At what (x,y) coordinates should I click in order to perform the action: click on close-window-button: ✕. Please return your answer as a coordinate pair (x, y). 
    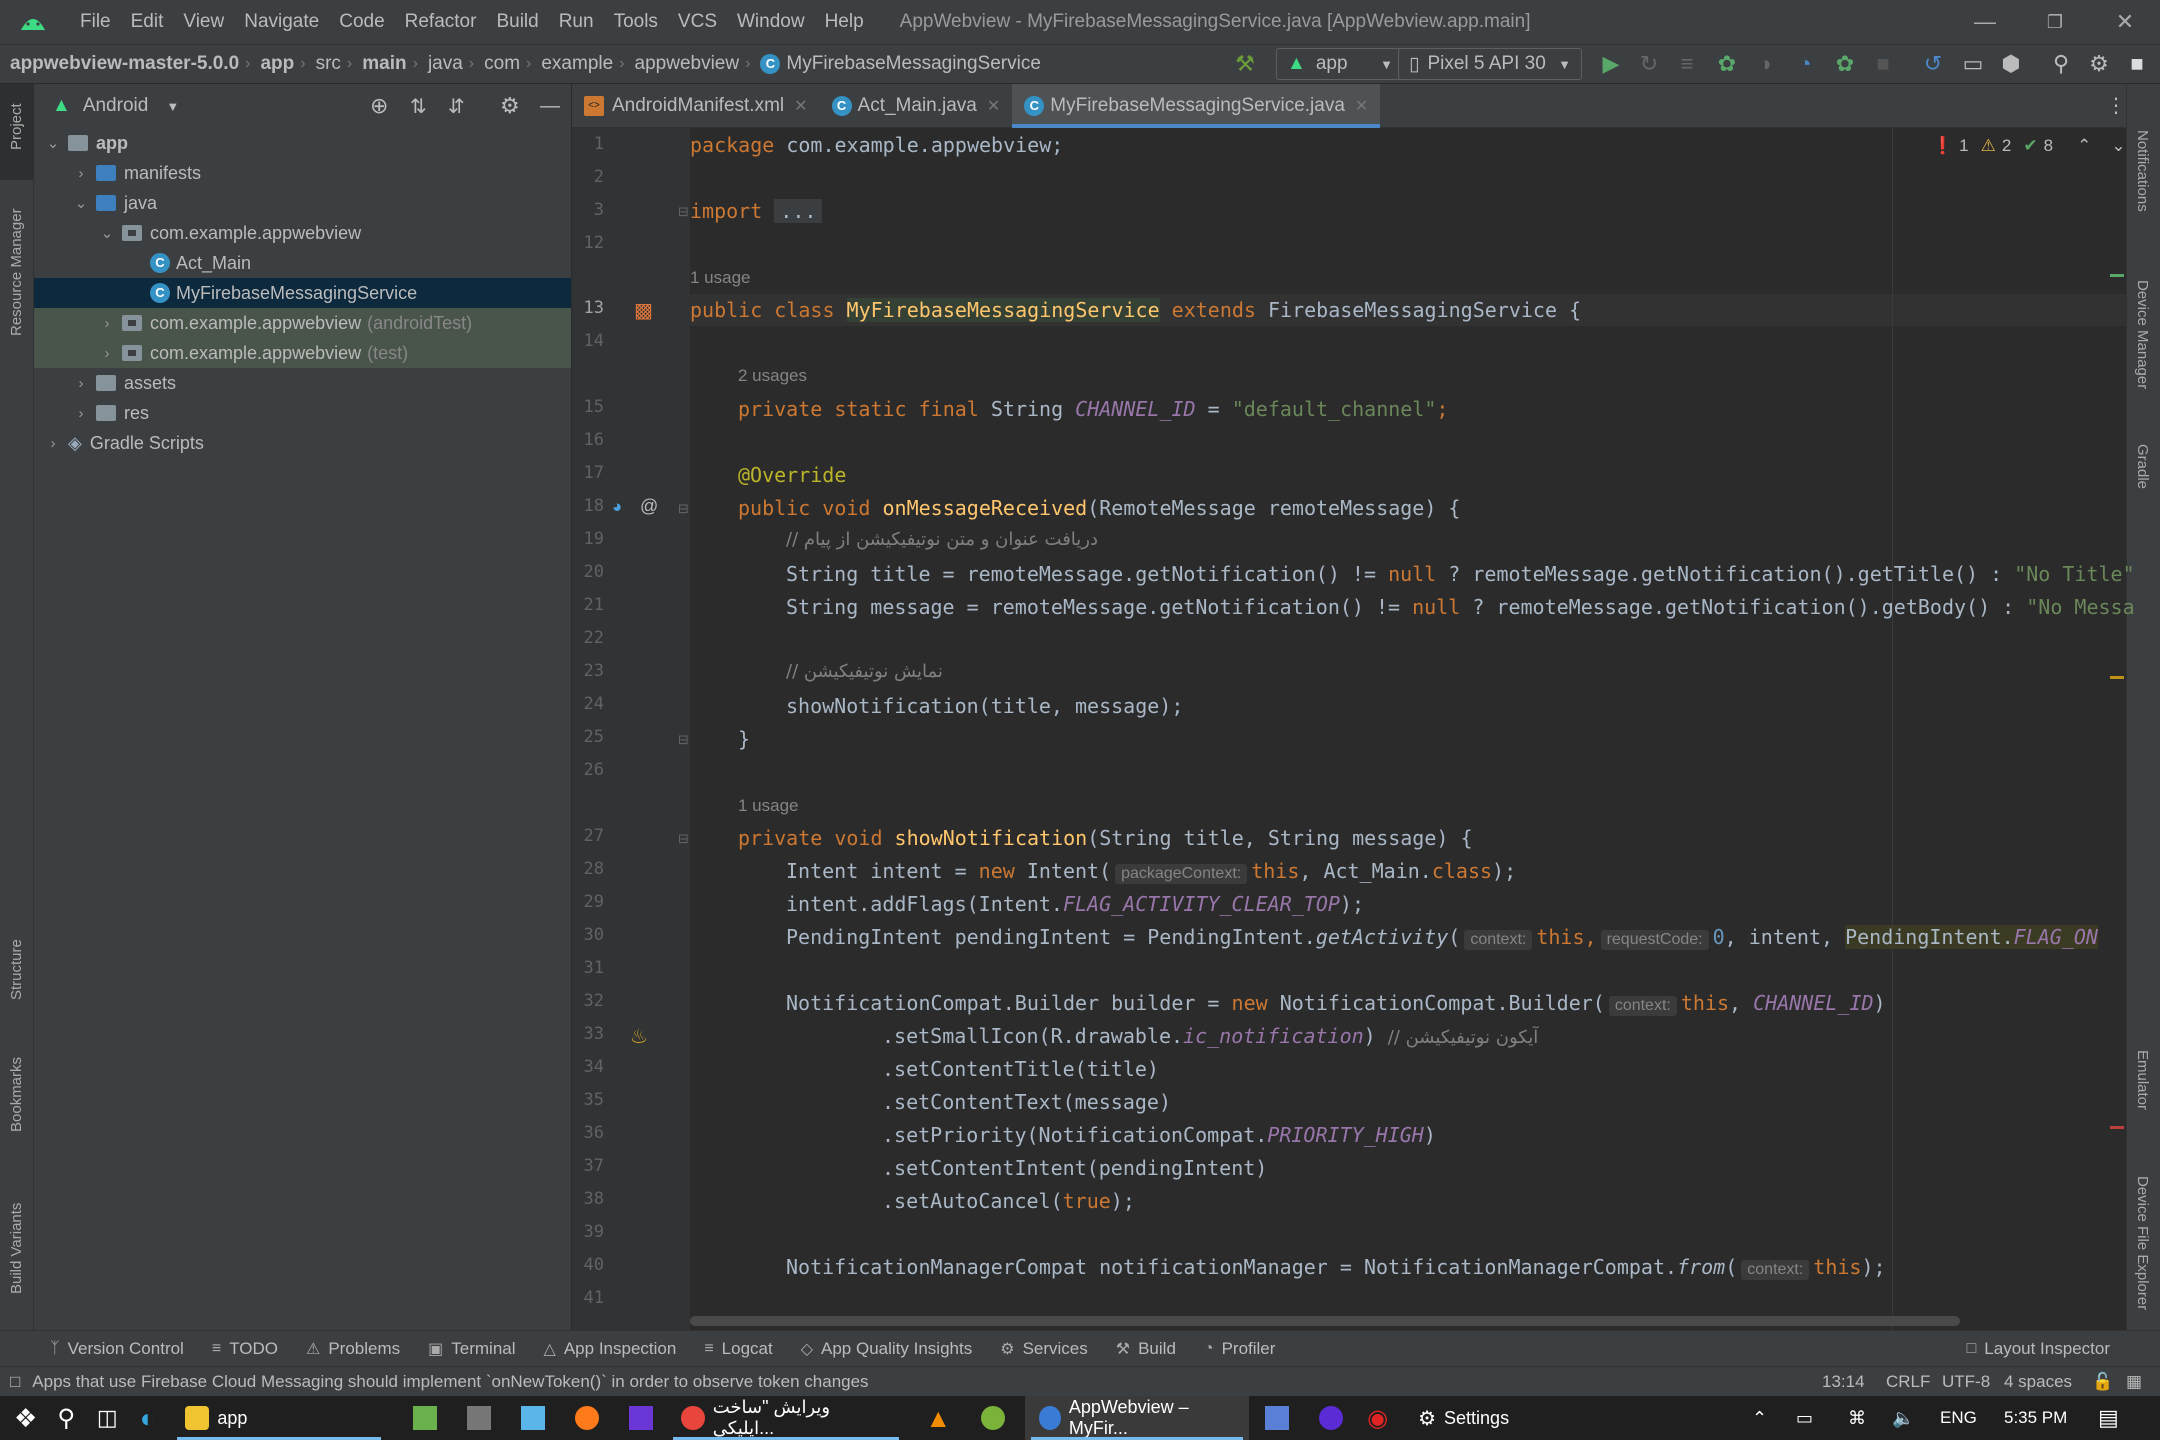
    Looking at the image, I should click on (2125, 22).